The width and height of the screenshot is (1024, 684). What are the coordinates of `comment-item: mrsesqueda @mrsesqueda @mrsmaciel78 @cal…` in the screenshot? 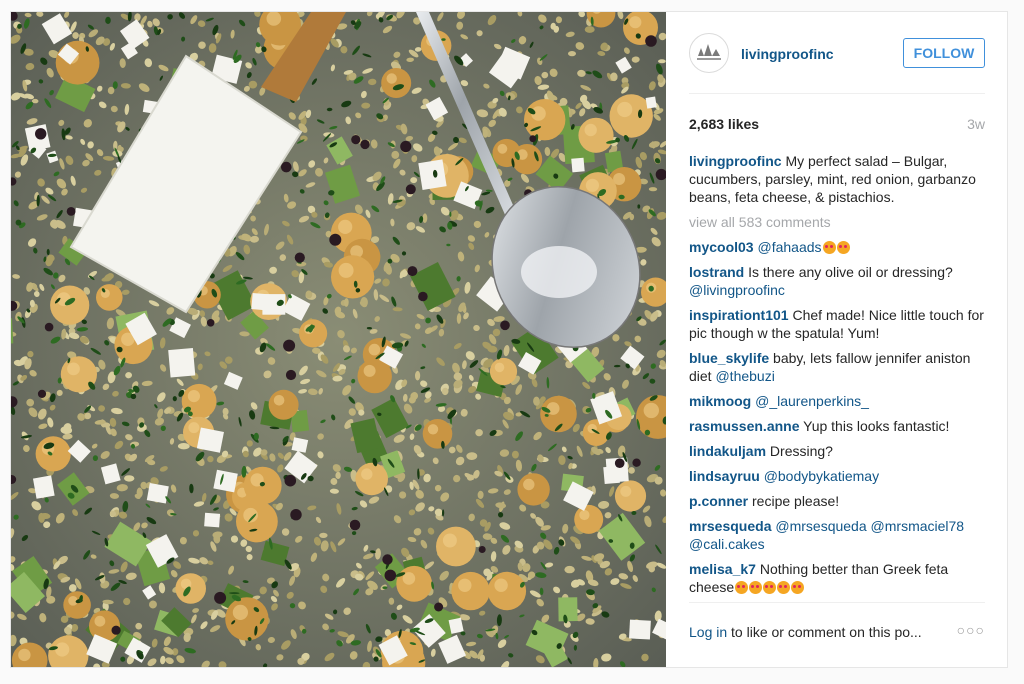 It's located at (837, 535).